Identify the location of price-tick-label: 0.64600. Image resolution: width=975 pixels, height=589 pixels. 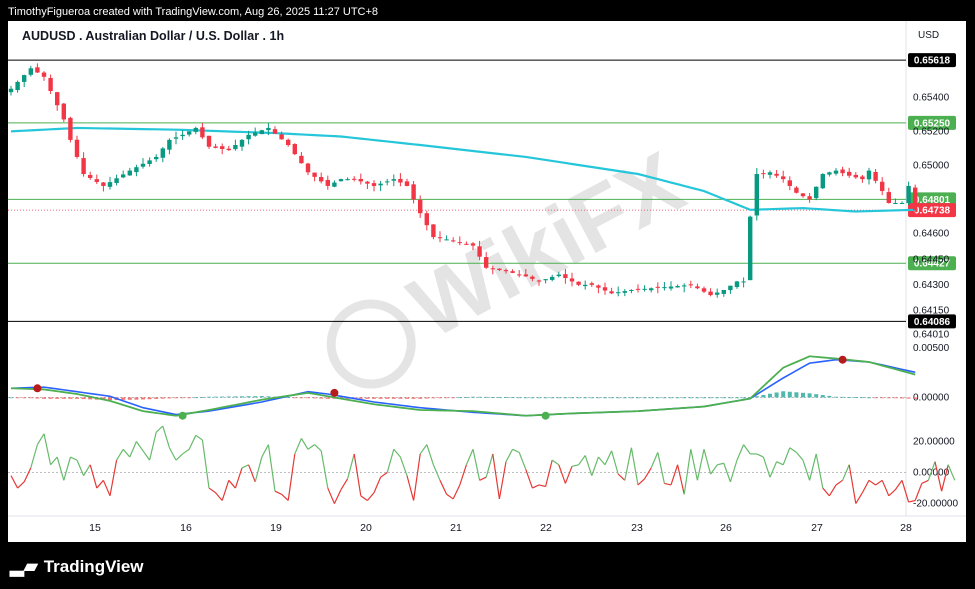
(931, 234).